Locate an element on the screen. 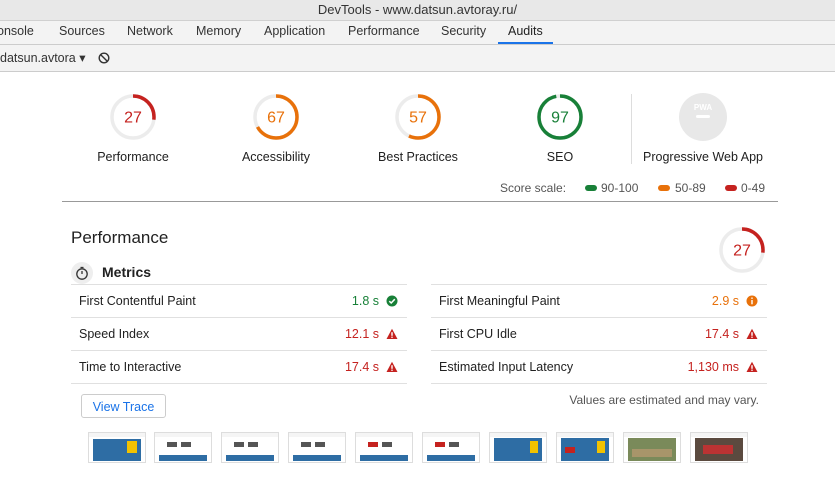 The image size is (835, 491). section-title-performance: Performance is located at coordinates (120, 237).